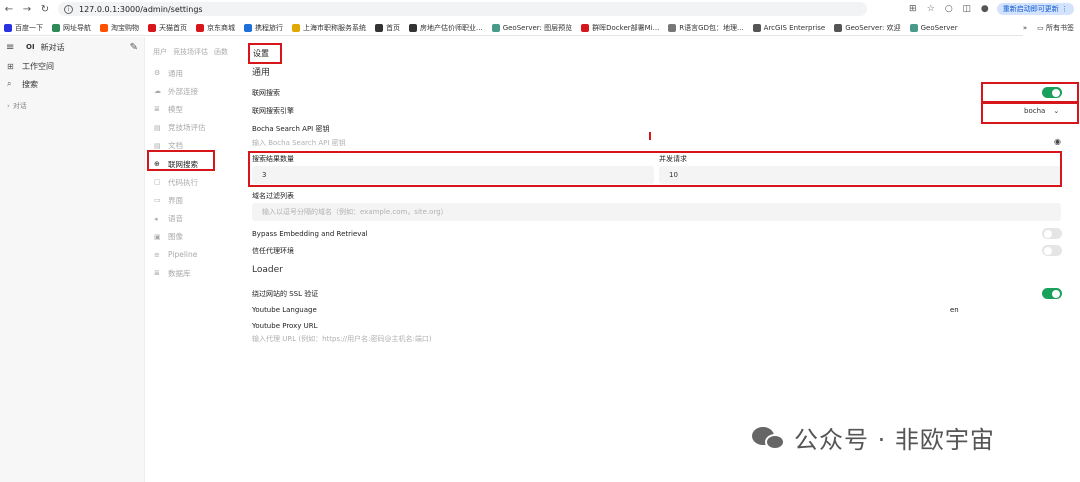  Describe the element at coordinates (867, 28) in the screenshot. I see `bookmark-item: GeoServer: 欢迎` at that location.